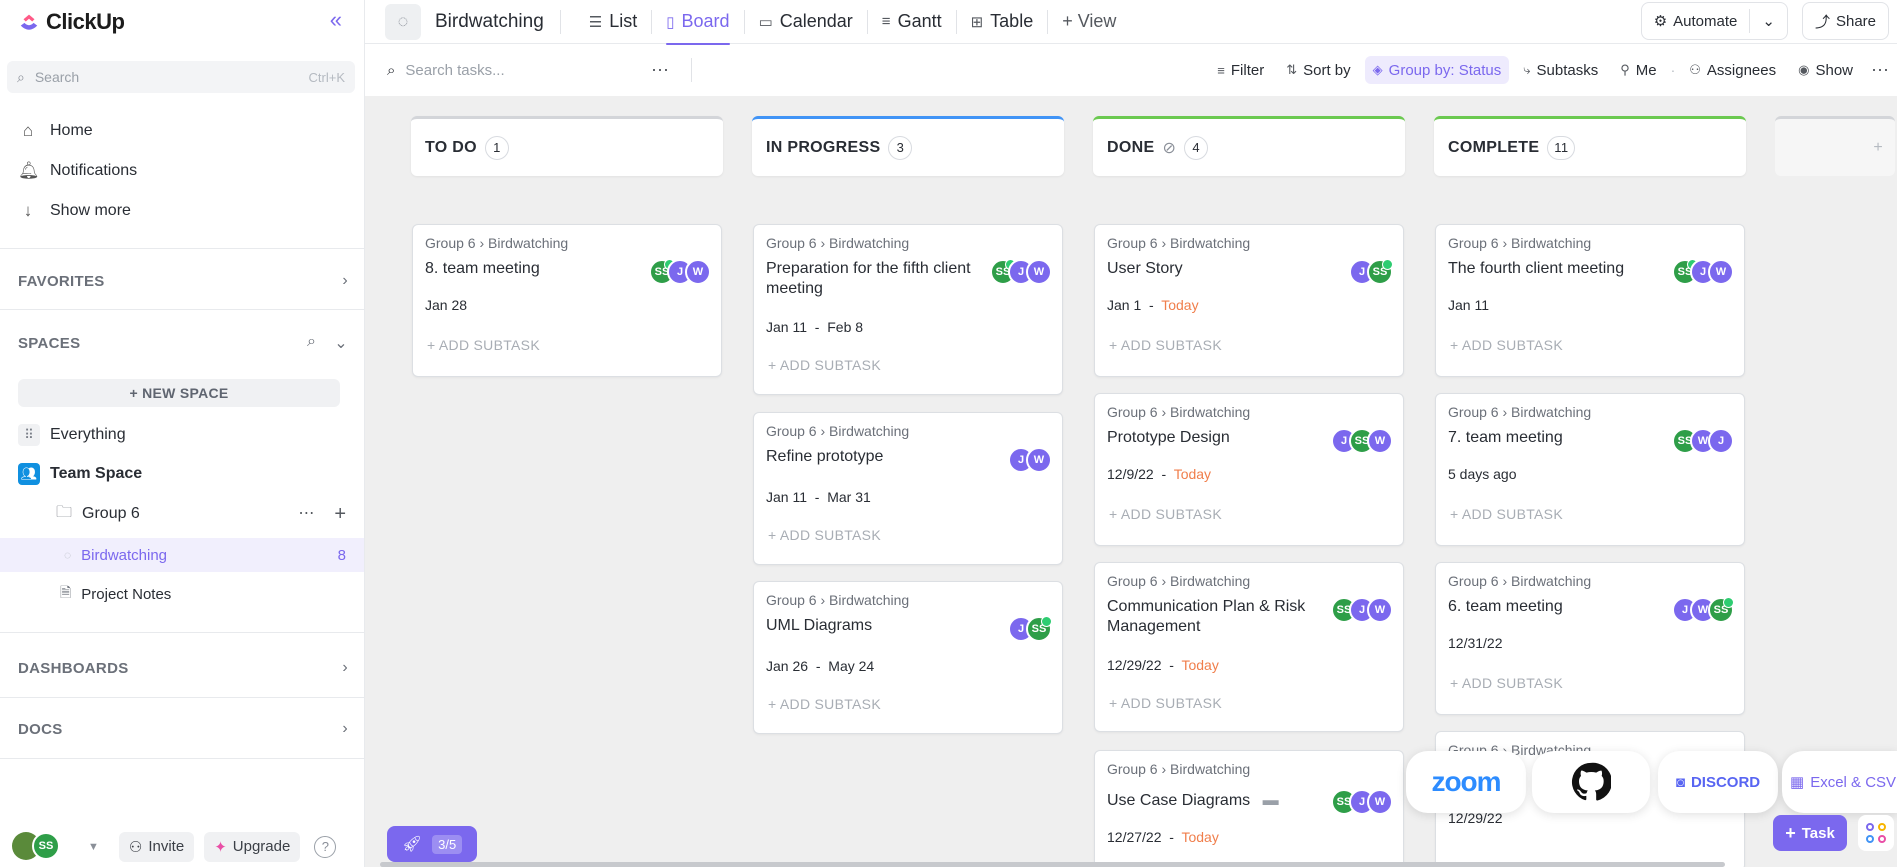 This screenshot has width=1897, height=867. Describe the element at coordinates (205, 555) in the screenshot. I see `sidebar-item-birdwatching: ◌ Birdwatching 8` at that location.